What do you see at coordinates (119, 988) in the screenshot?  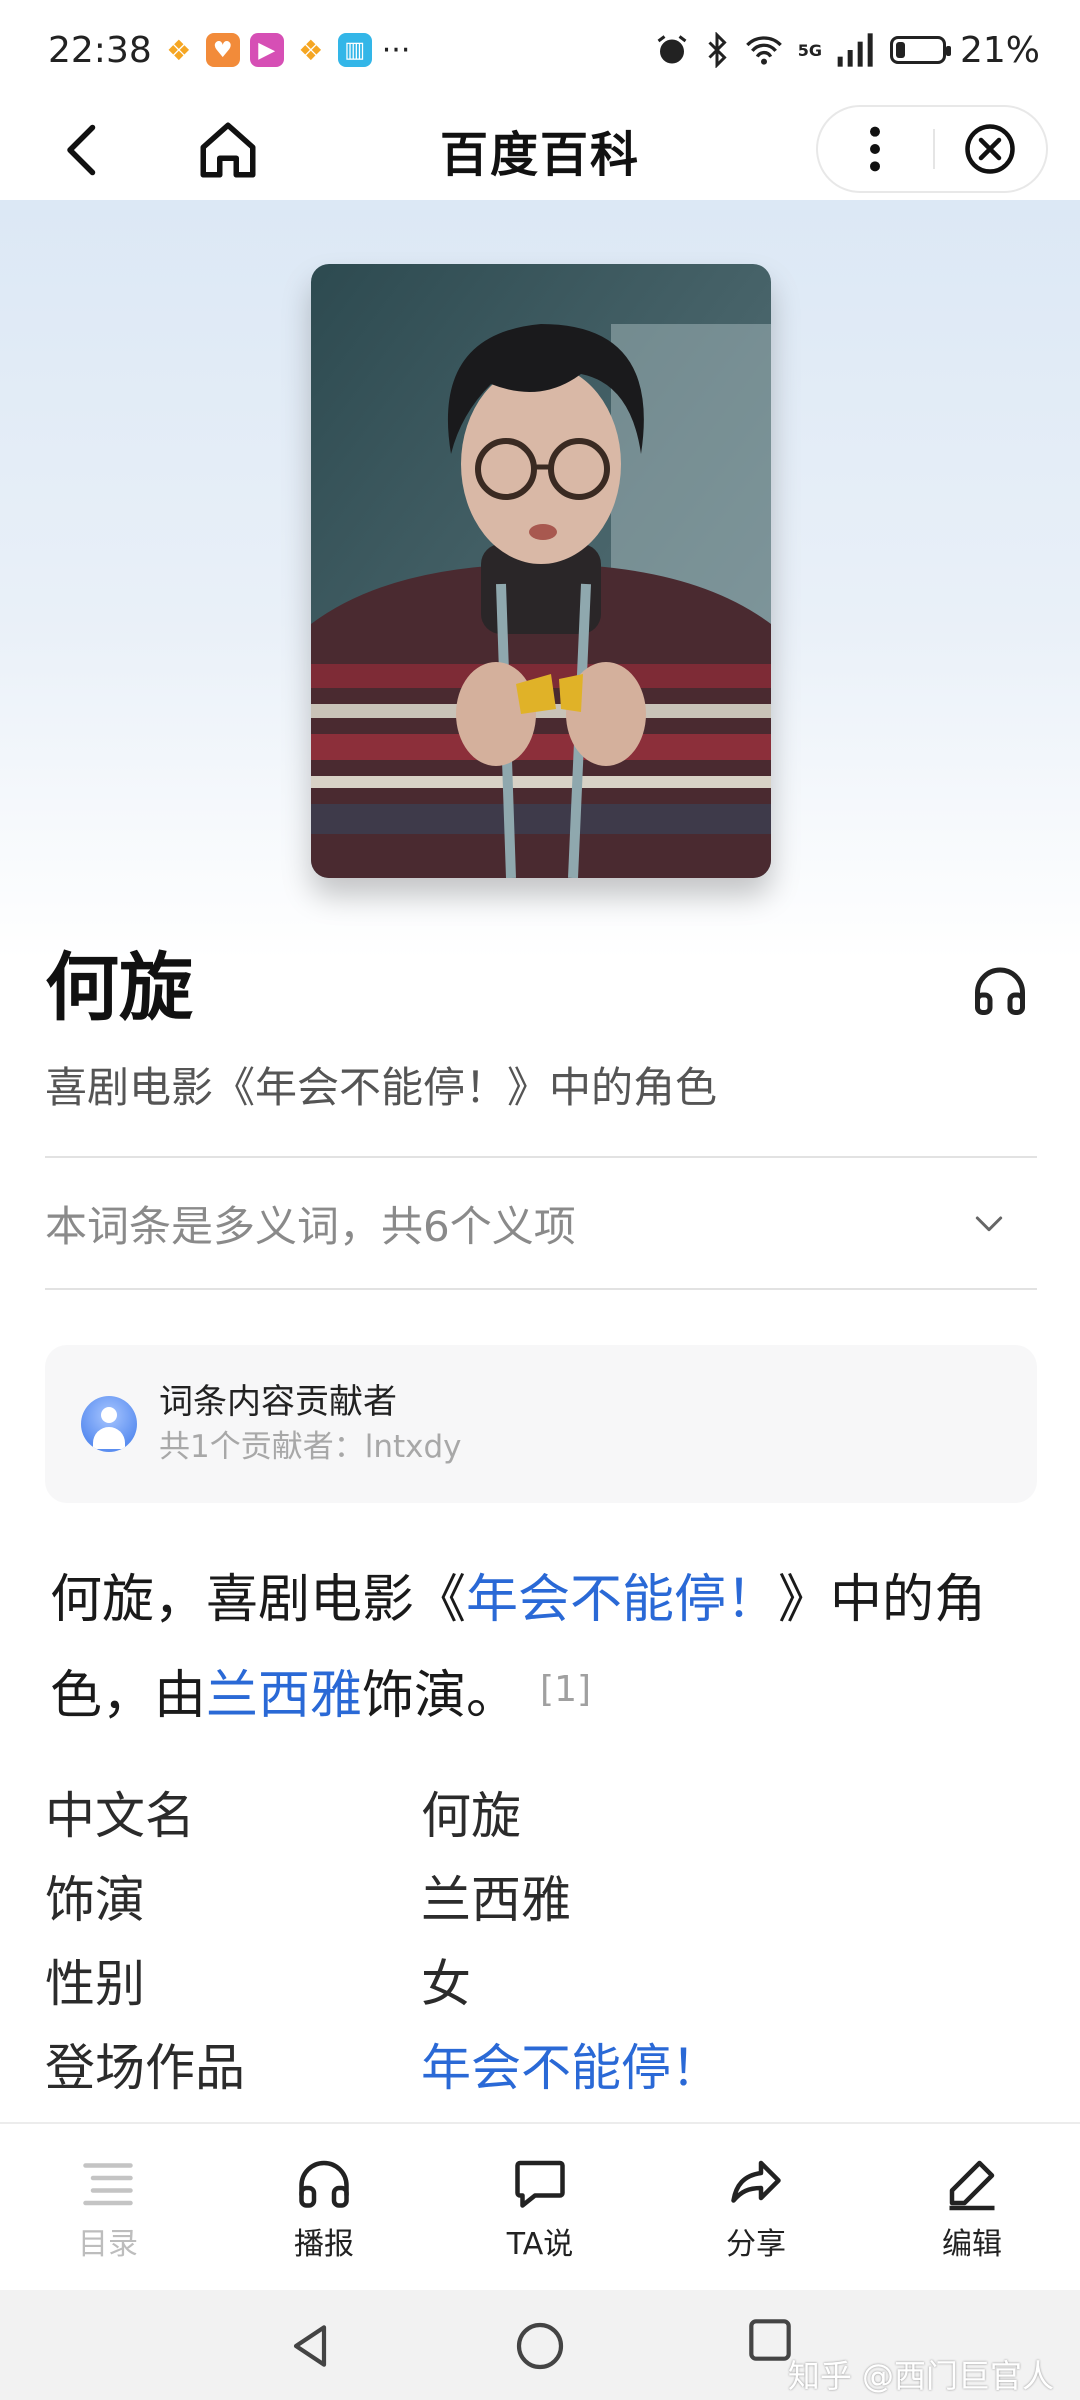 I see `entry-title: 何旋` at bounding box center [119, 988].